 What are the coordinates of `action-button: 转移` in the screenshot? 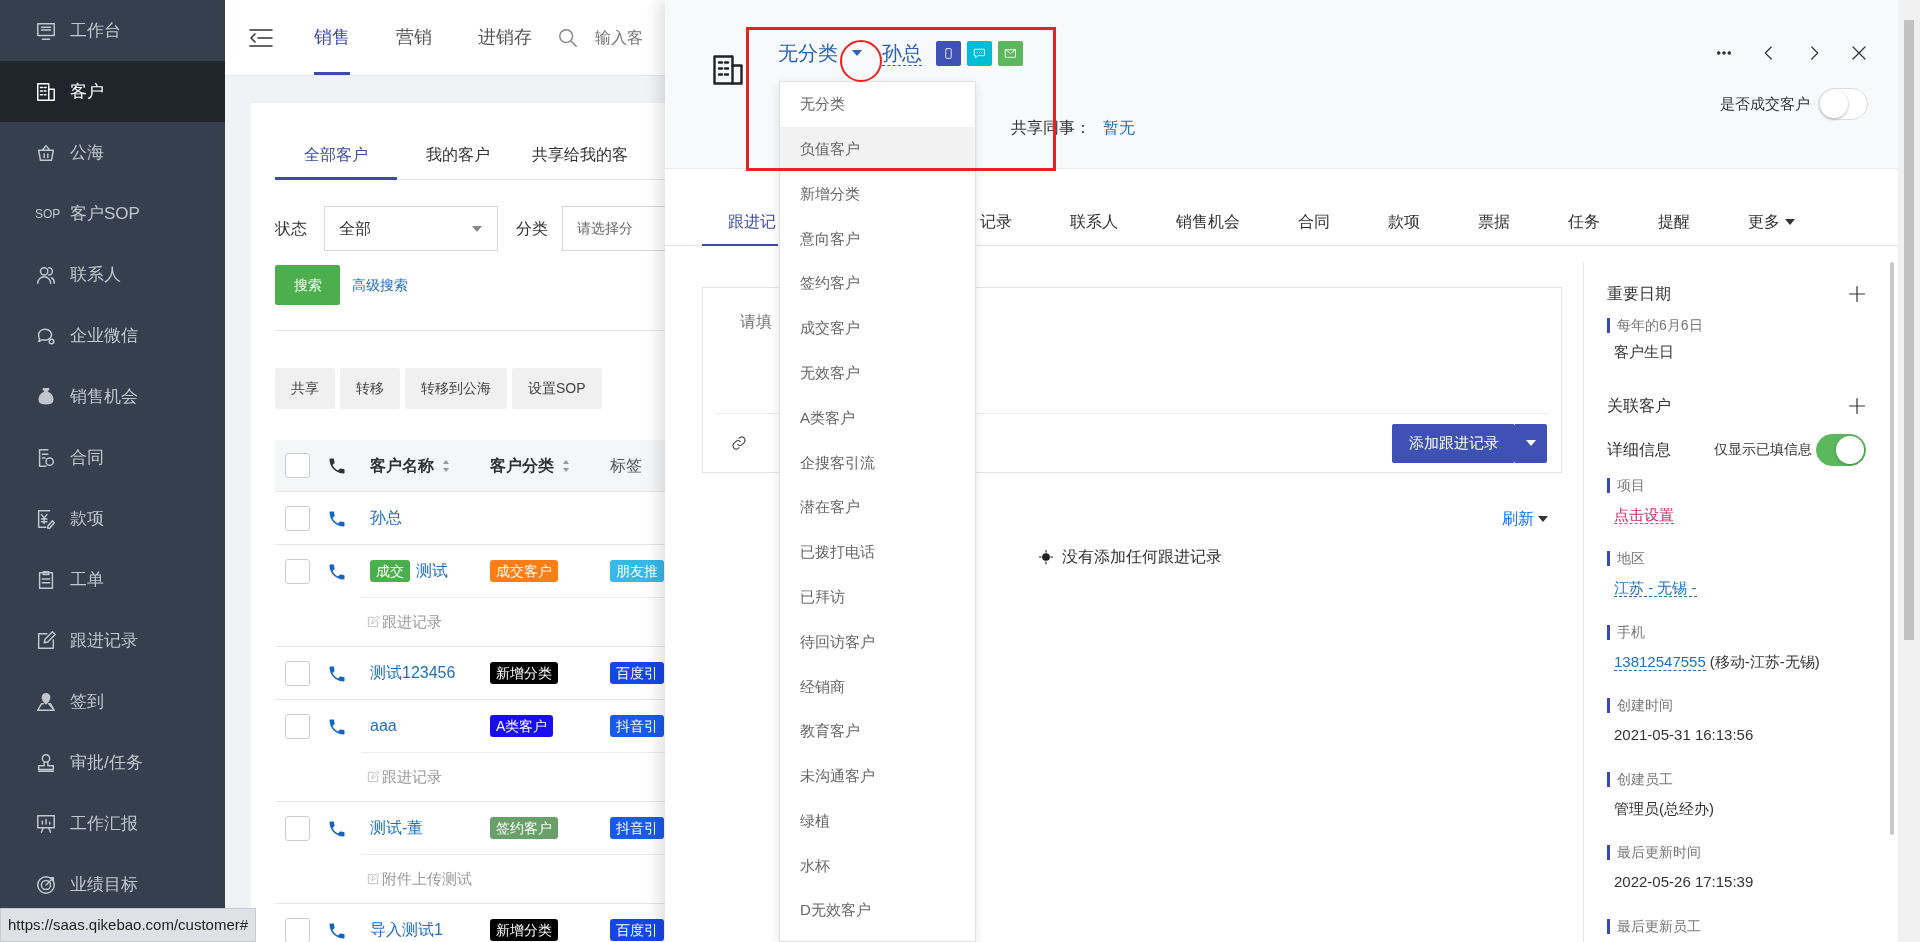 It's located at (370, 388).